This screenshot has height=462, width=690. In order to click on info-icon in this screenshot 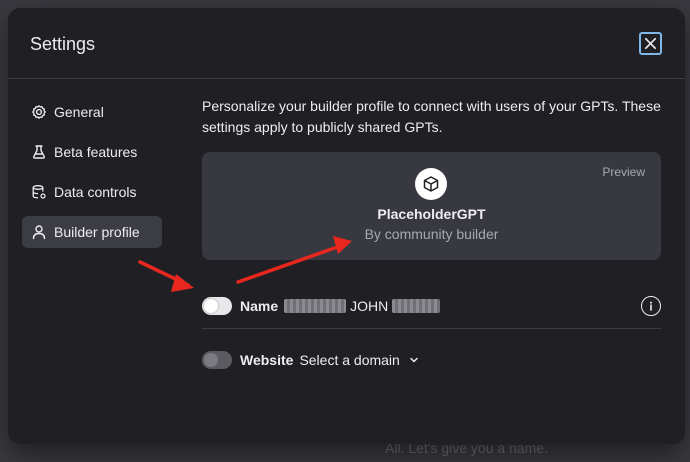, I will do `click(651, 306)`.